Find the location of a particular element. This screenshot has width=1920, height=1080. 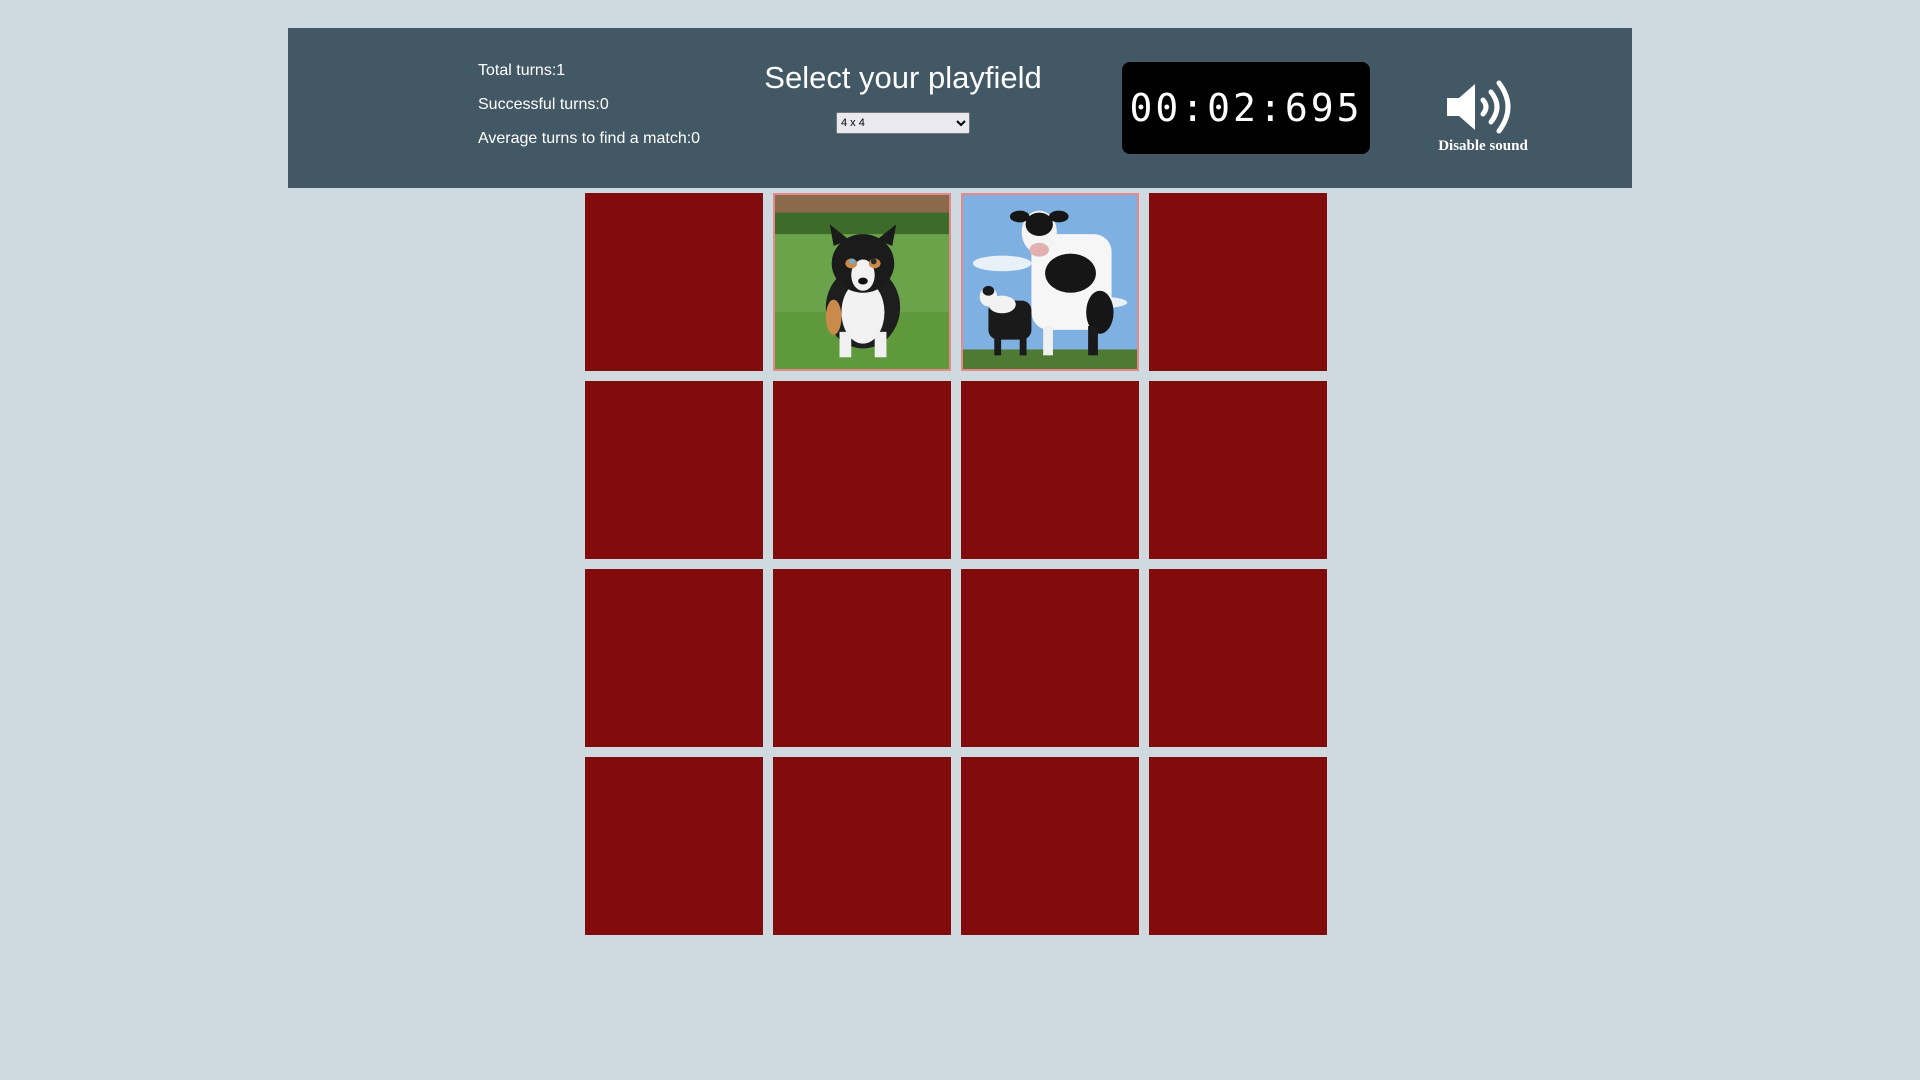

cows-image is located at coordinates (1050, 282).